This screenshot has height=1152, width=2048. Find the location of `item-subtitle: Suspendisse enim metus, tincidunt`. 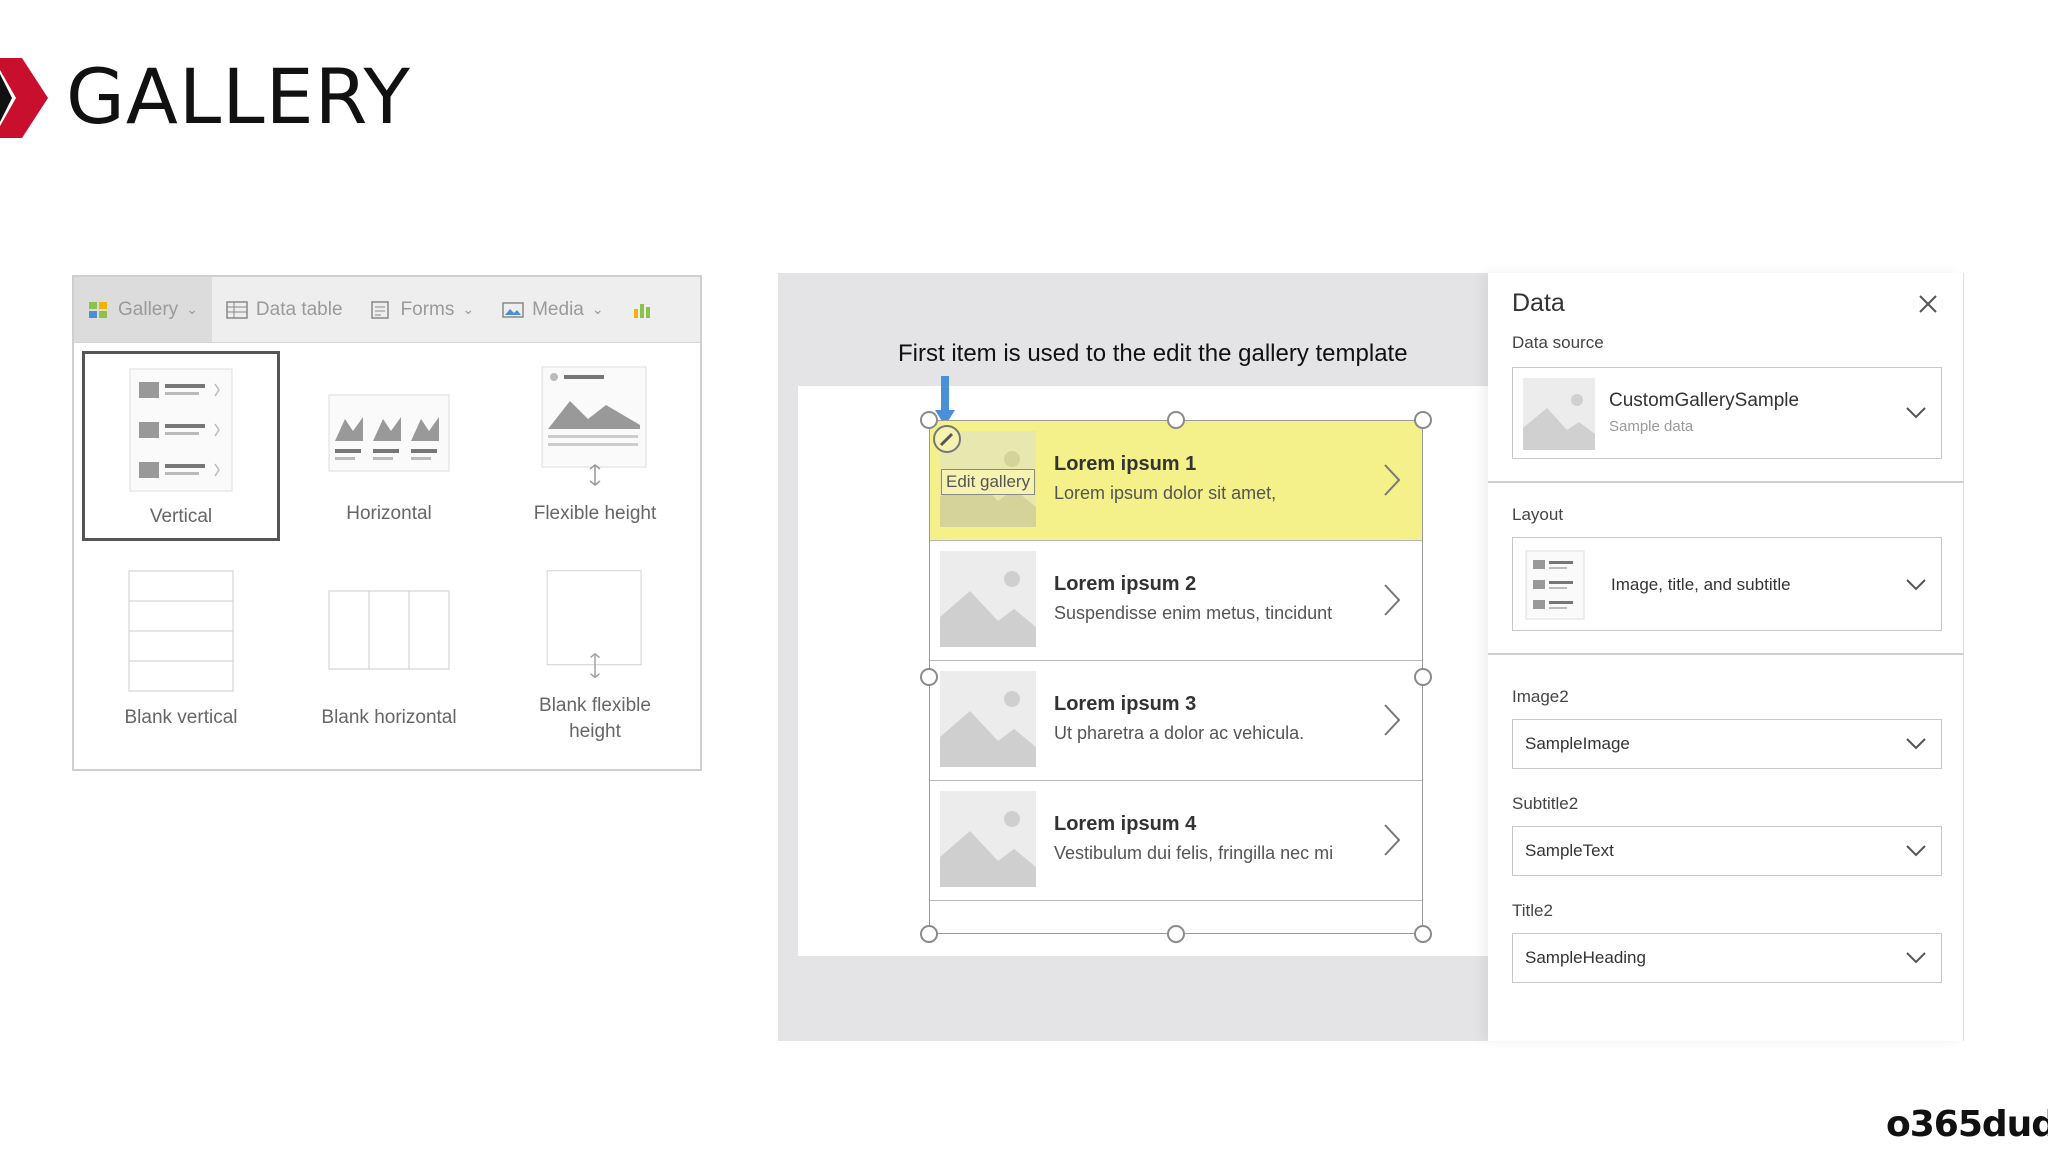

item-subtitle: Suspendisse enim metus, tincidunt is located at coordinates (1193, 613).